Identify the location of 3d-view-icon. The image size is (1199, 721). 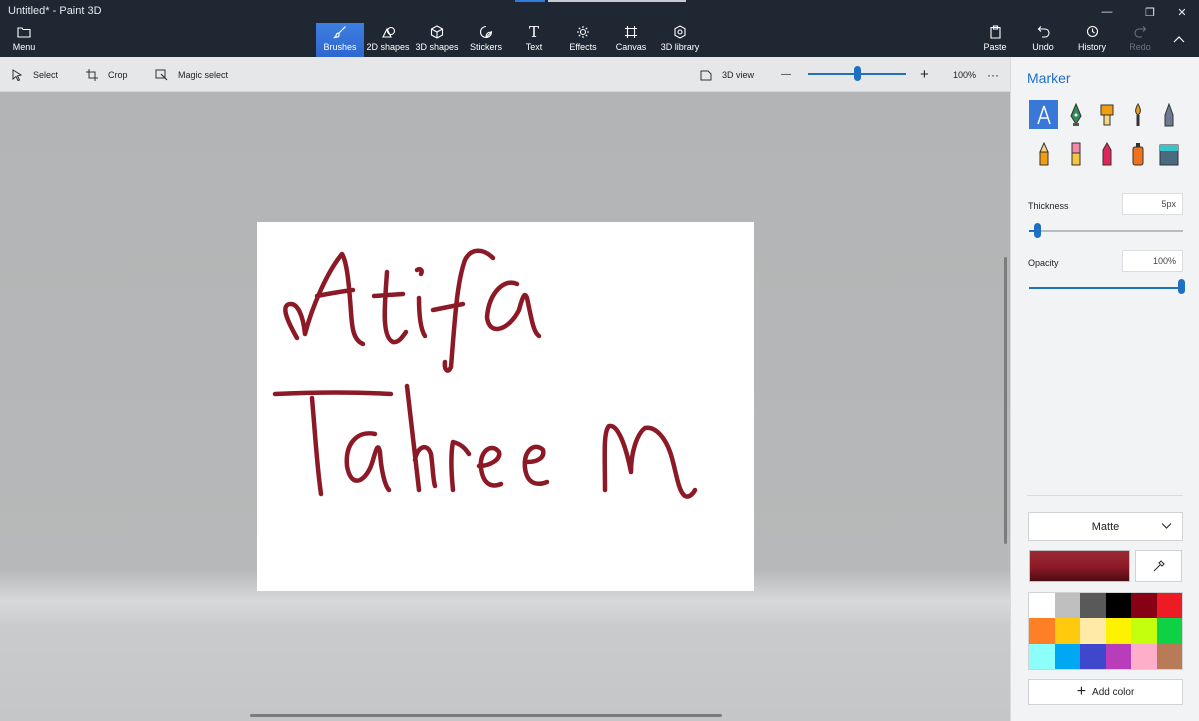
(706, 75).